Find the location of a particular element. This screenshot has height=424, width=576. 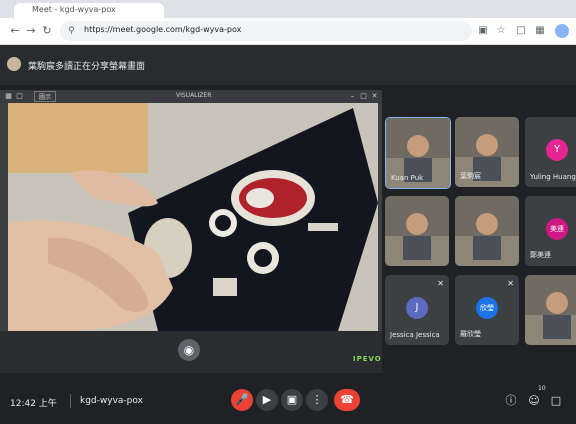

omnibox: ⚲ https://meet.google.com/kgd-wyva-pox is located at coordinates (266, 31).